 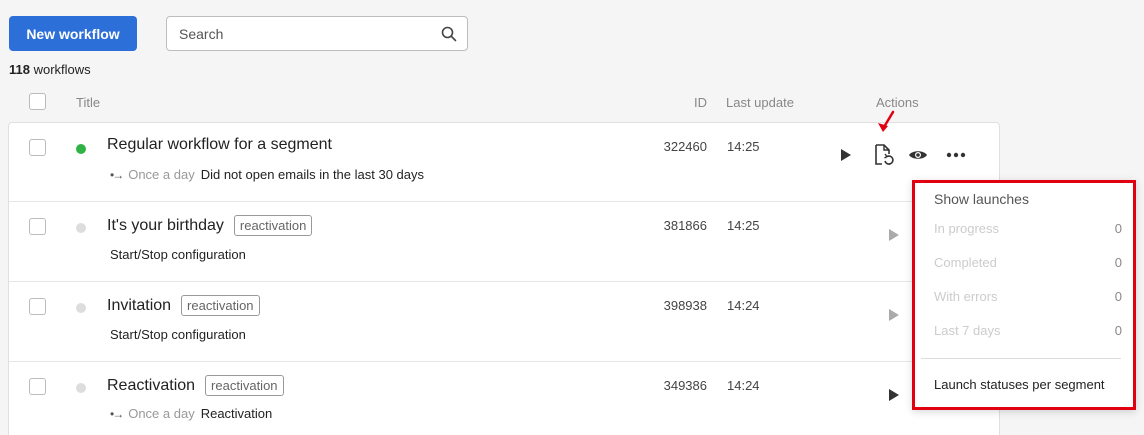 I want to click on search-icon, so click(x=449, y=34).